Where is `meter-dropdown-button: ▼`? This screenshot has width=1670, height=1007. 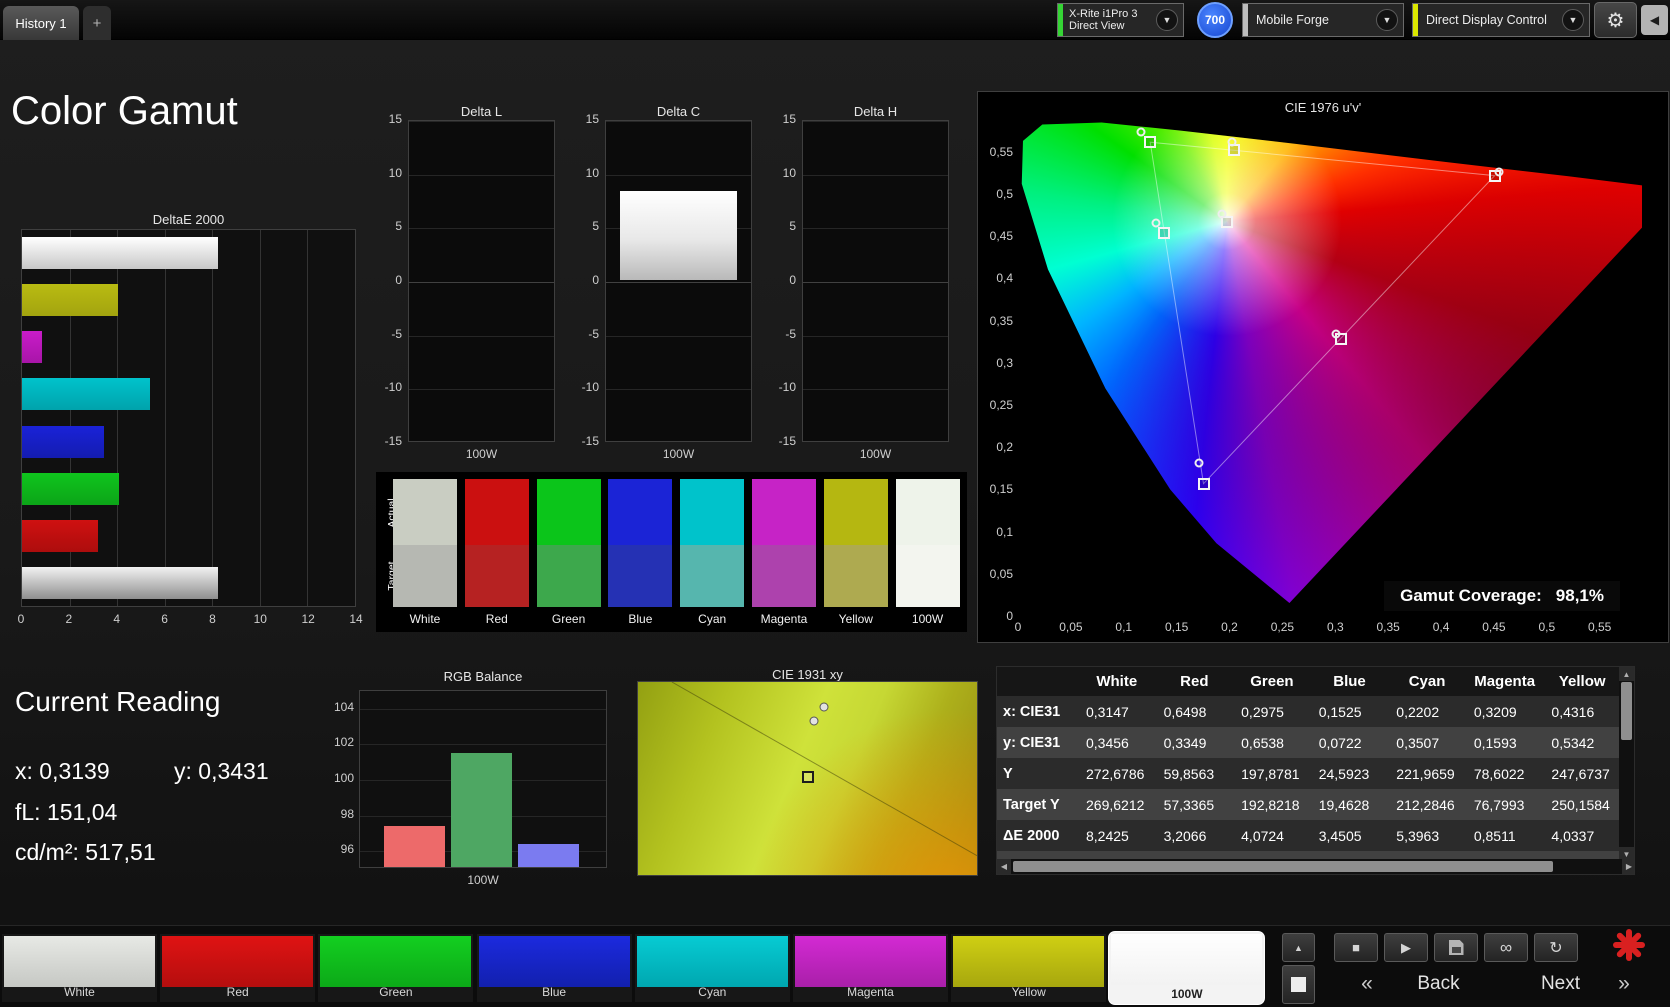 meter-dropdown-button: ▼ is located at coordinates (1167, 20).